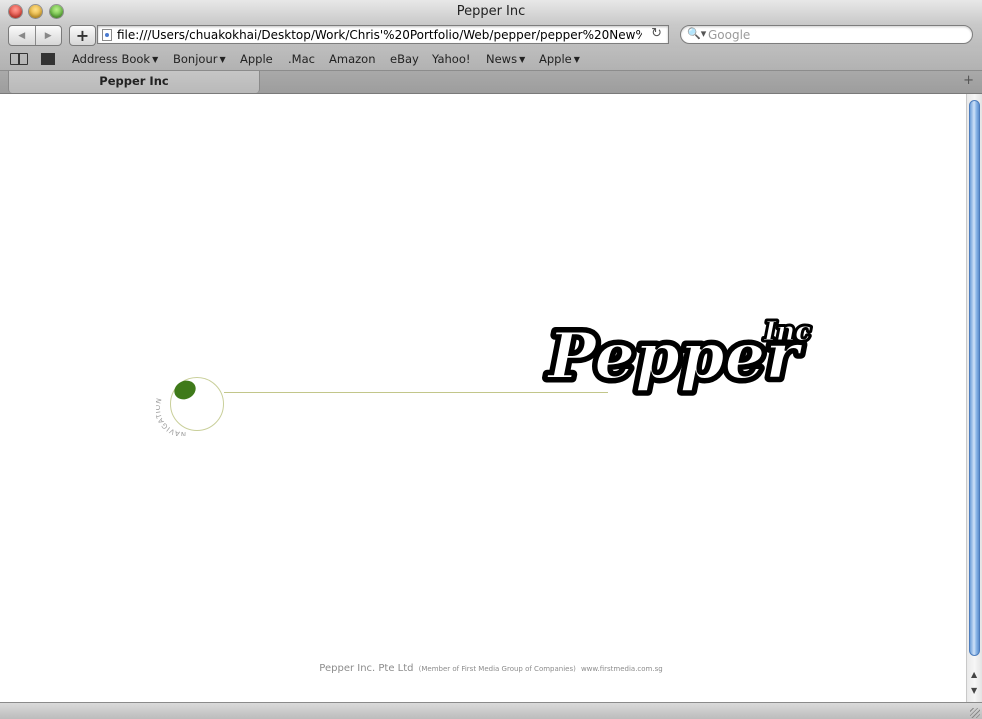 This screenshot has width=982, height=719. What do you see at coordinates (82, 35) in the screenshot?
I see `add-bookmark-button: +` at bounding box center [82, 35].